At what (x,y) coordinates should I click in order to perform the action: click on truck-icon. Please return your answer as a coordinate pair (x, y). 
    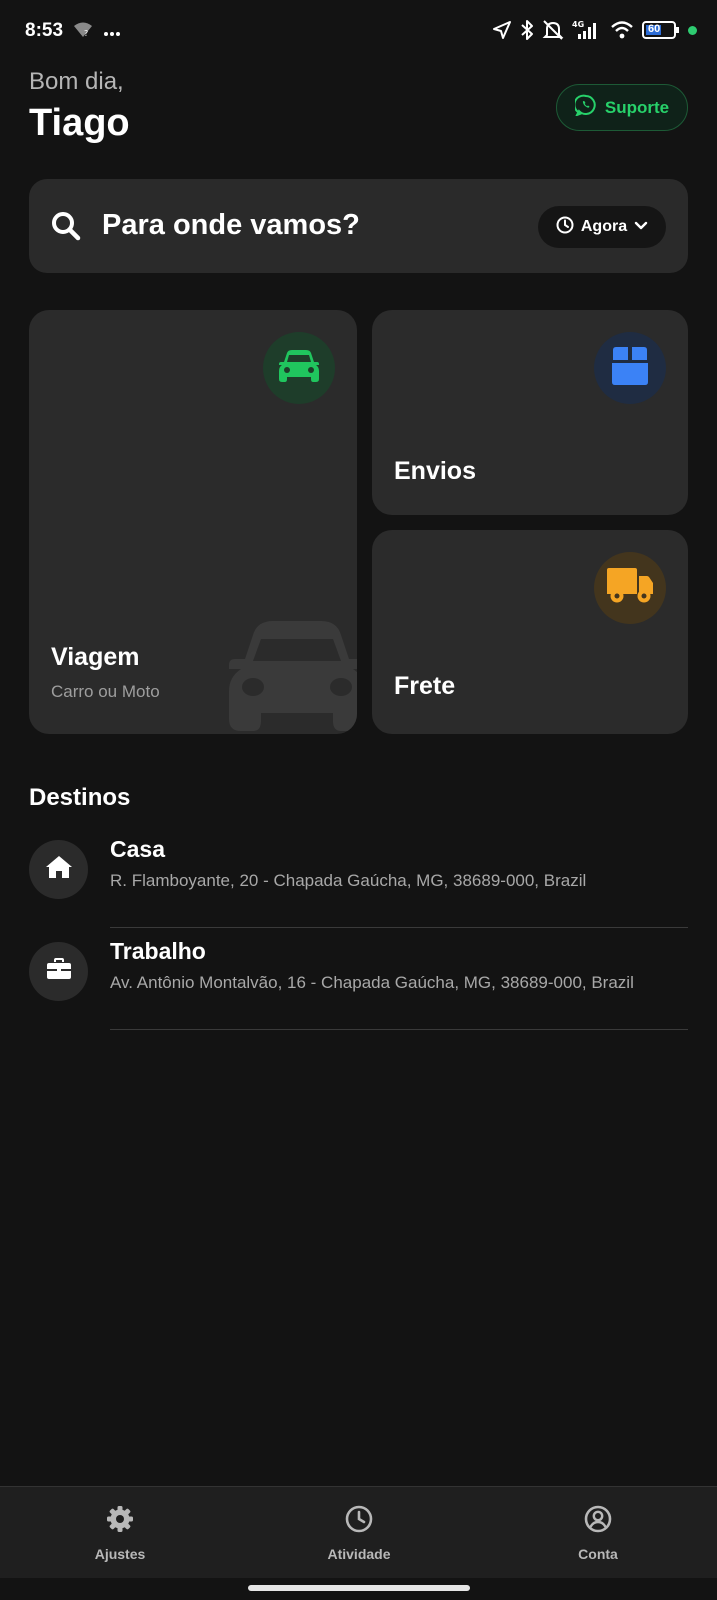
    Looking at the image, I should click on (630, 588).